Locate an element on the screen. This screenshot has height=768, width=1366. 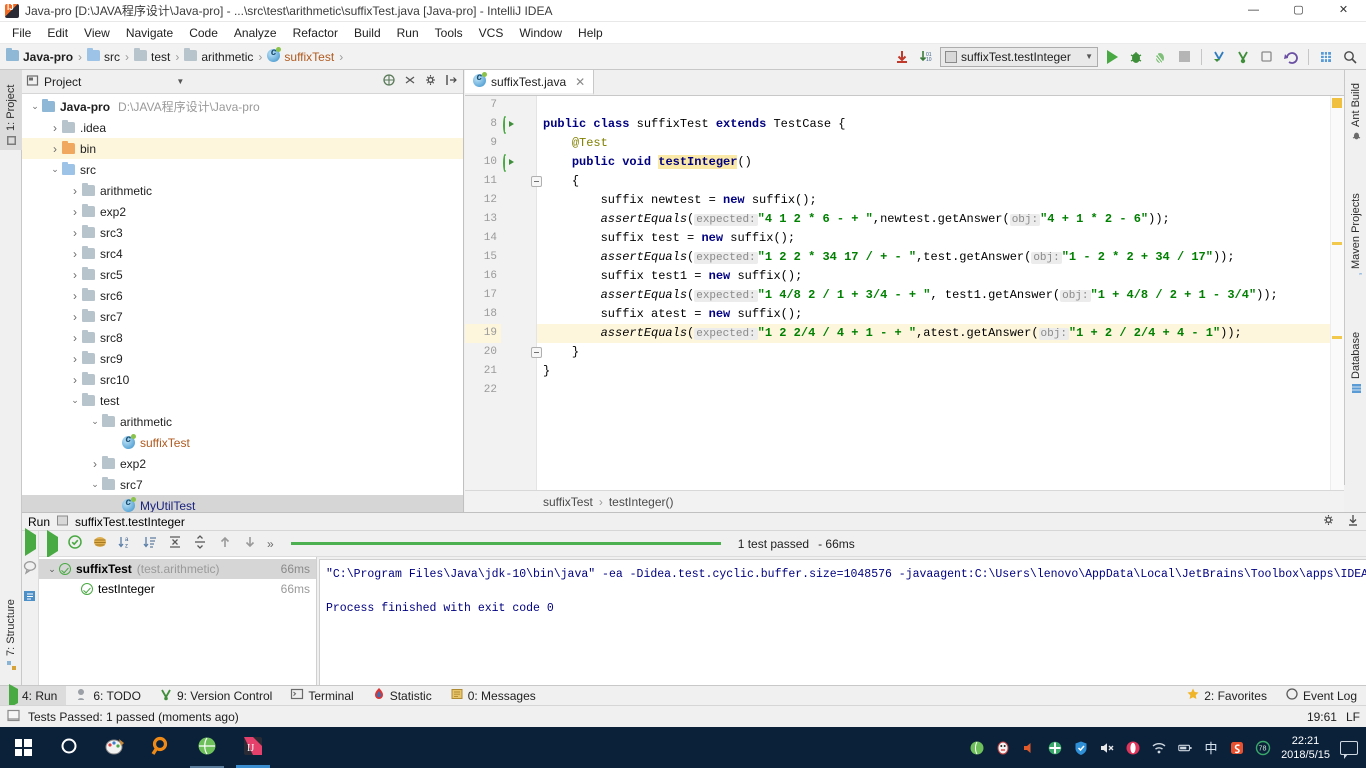
tool-tab-run: 4: Run is located at coordinates (33, 695).